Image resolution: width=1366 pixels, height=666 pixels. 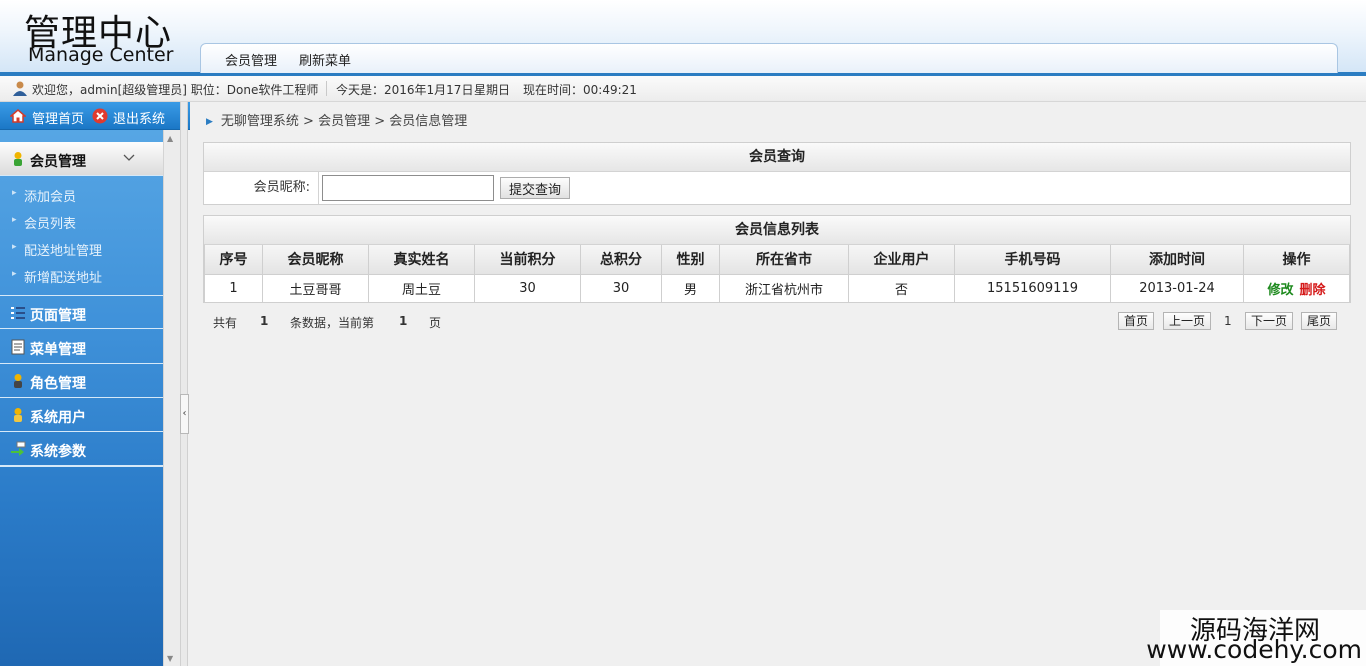 What do you see at coordinates (621, 288) in the screenshot?
I see `cell-total-points: 30` at bounding box center [621, 288].